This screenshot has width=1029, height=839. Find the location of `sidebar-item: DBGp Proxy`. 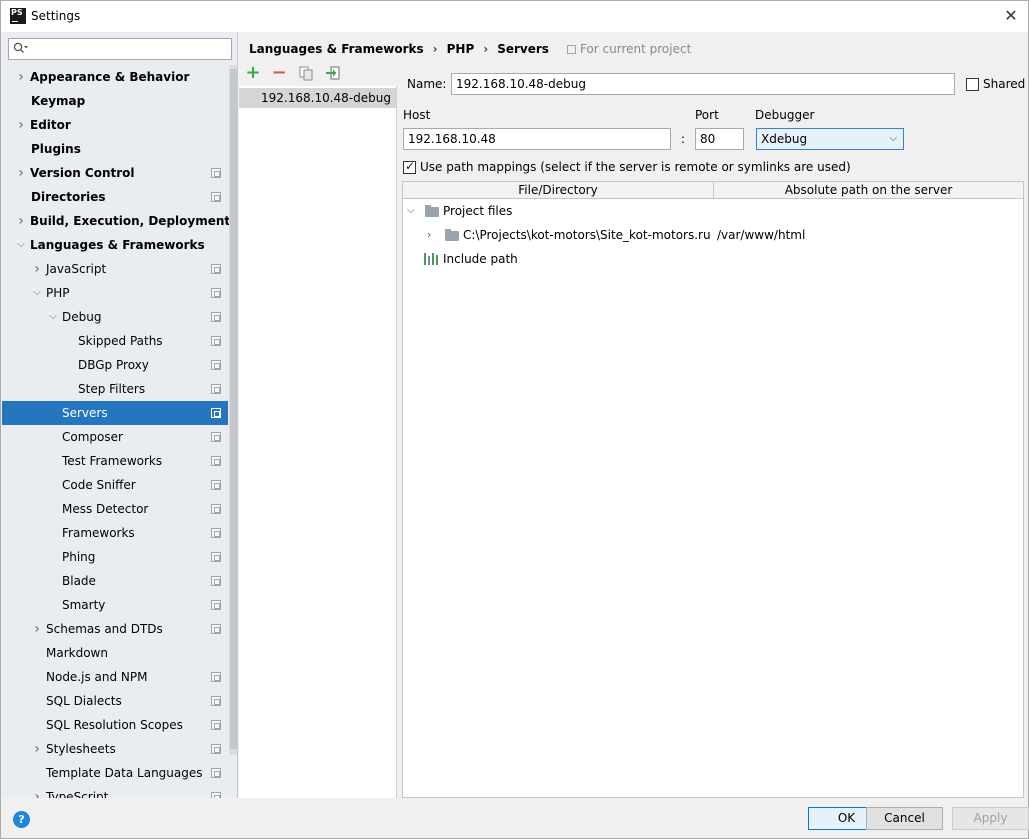

sidebar-item: DBGp Proxy is located at coordinates (115, 365).